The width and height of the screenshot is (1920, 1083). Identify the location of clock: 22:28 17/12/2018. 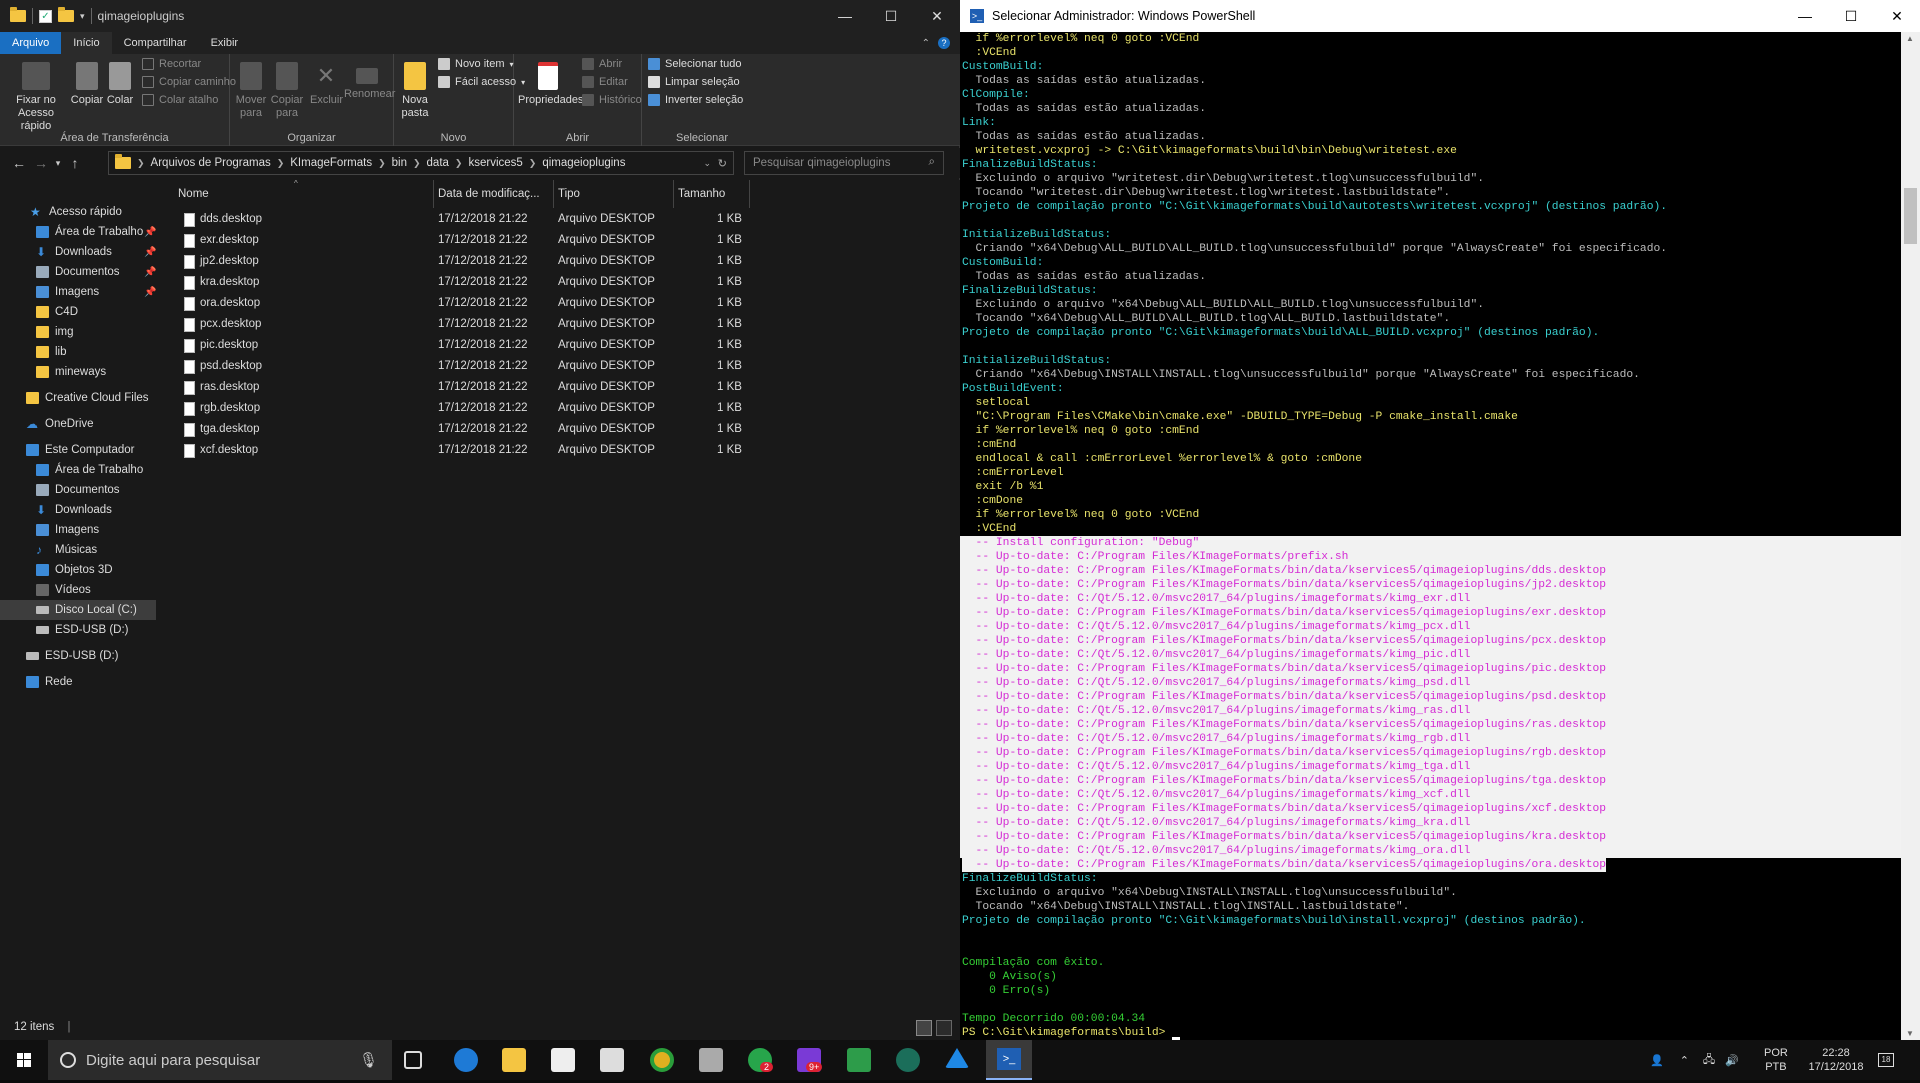
(1836, 1060).